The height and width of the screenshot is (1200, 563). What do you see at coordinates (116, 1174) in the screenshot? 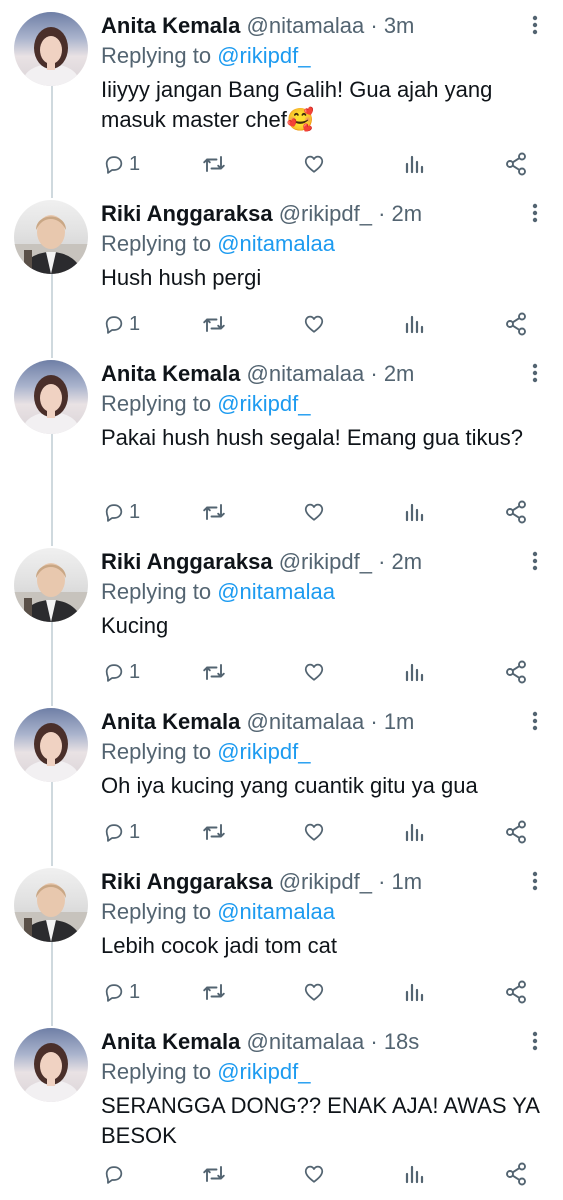
I see `reply-button` at bounding box center [116, 1174].